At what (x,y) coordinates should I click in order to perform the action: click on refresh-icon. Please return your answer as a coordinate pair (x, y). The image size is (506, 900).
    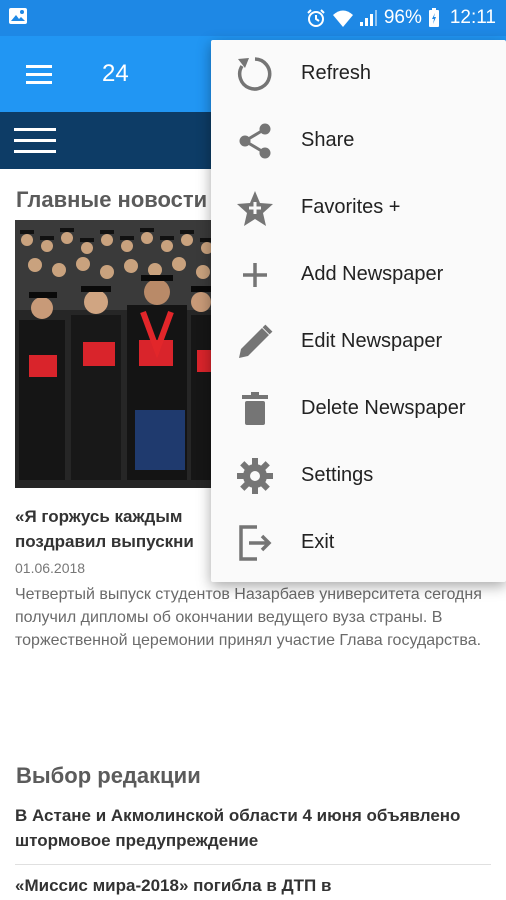
    Looking at the image, I should click on (255, 74).